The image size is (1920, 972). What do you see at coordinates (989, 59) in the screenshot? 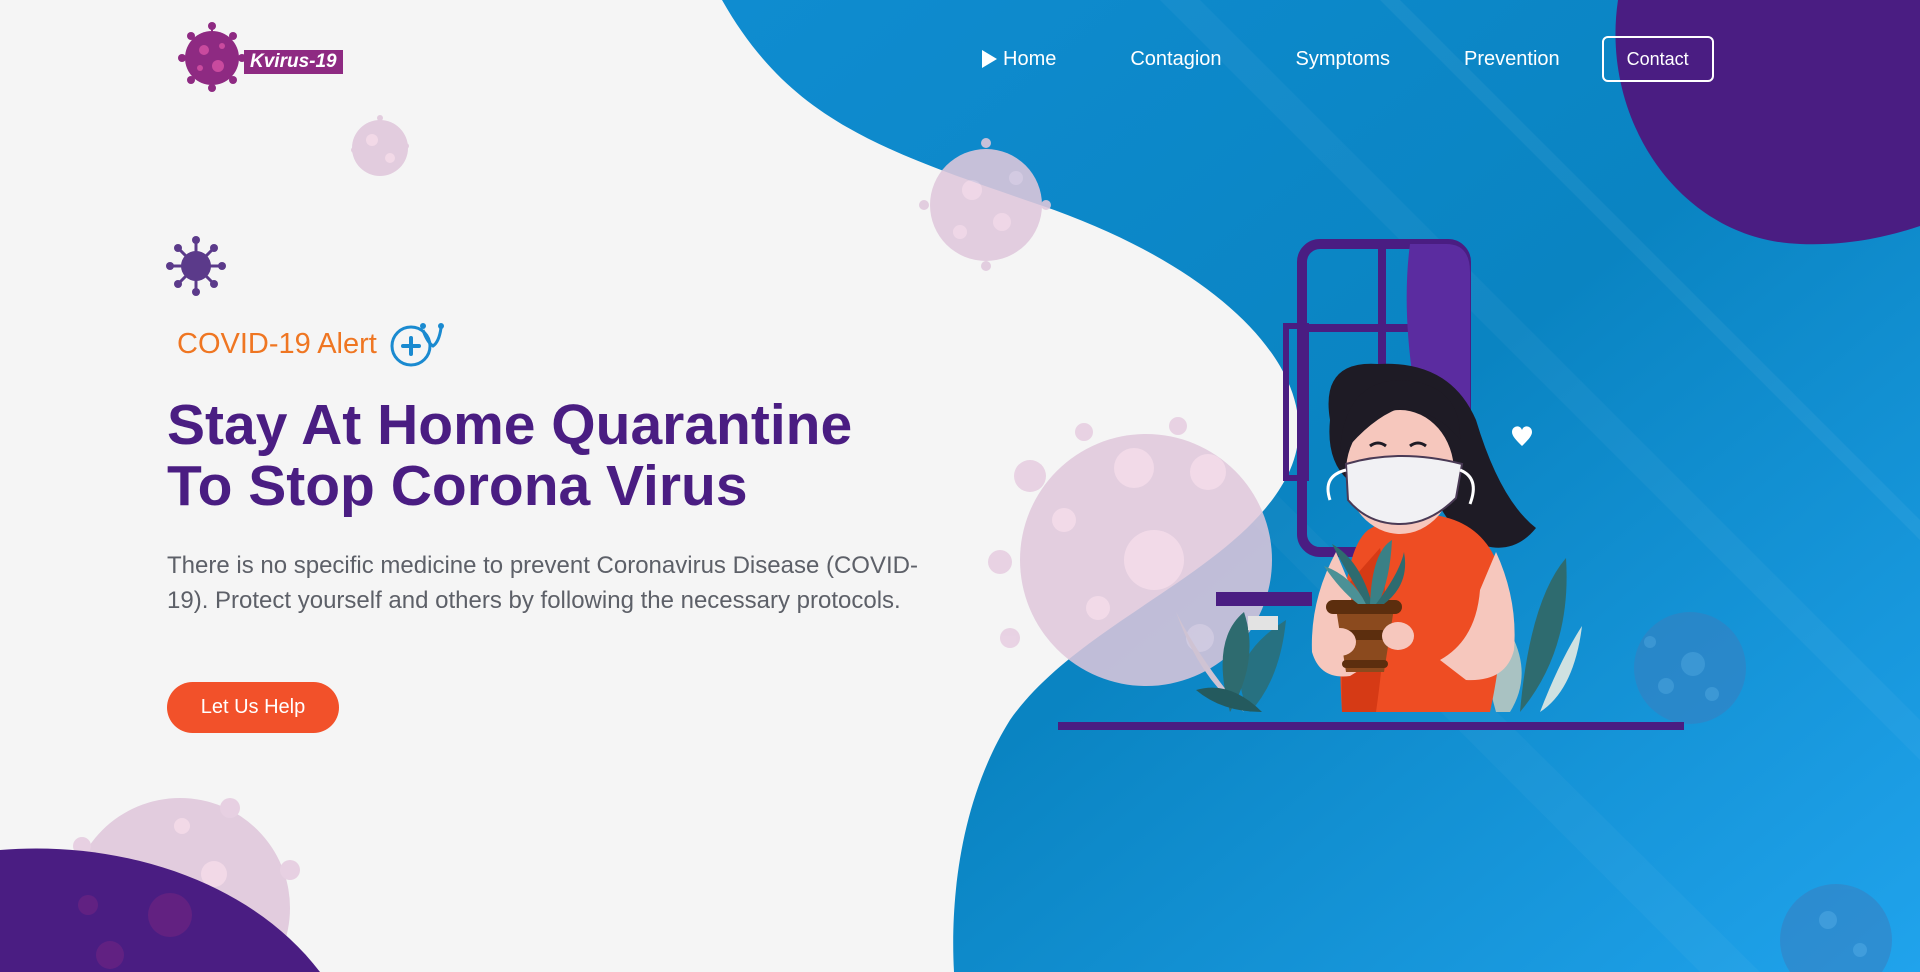
I see `play-icon` at bounding box center [989, 59].